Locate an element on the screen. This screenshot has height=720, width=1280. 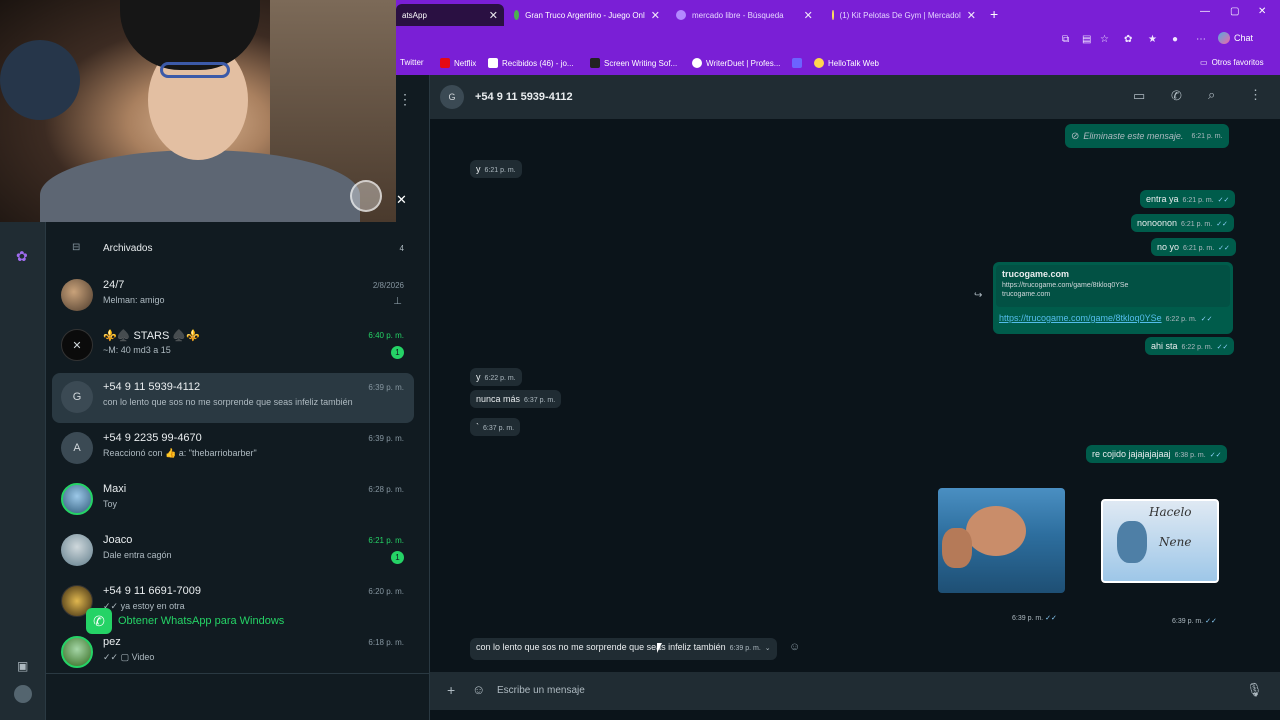
chevron-down-icon: ⌄ is located at coordinates (768, 648).